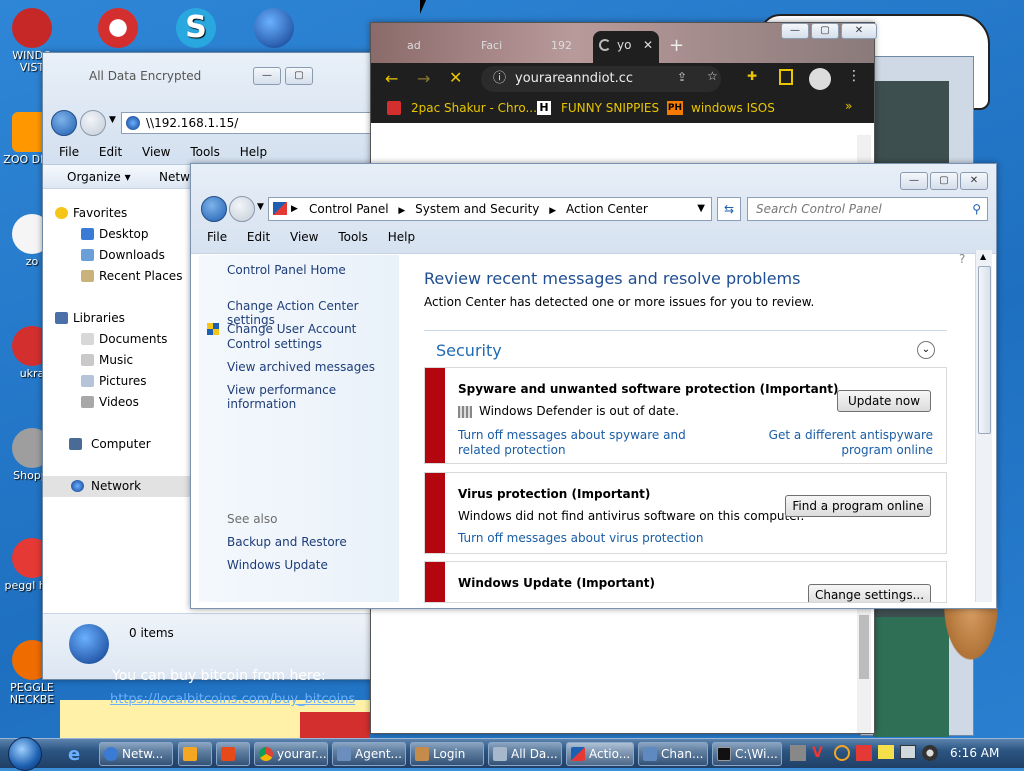 The image size is (1024, 771). What do you see at coordinates (676, 45) in the screenshot?
I see `new-tab-button: +` at bounding box center [676, 45].